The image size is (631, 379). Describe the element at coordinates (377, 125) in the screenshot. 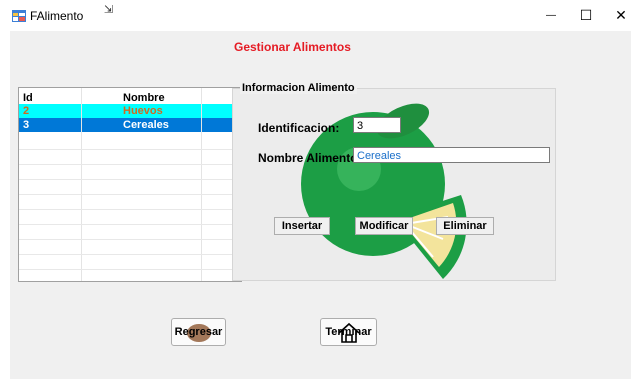

I see `id-field: 3` at that location.